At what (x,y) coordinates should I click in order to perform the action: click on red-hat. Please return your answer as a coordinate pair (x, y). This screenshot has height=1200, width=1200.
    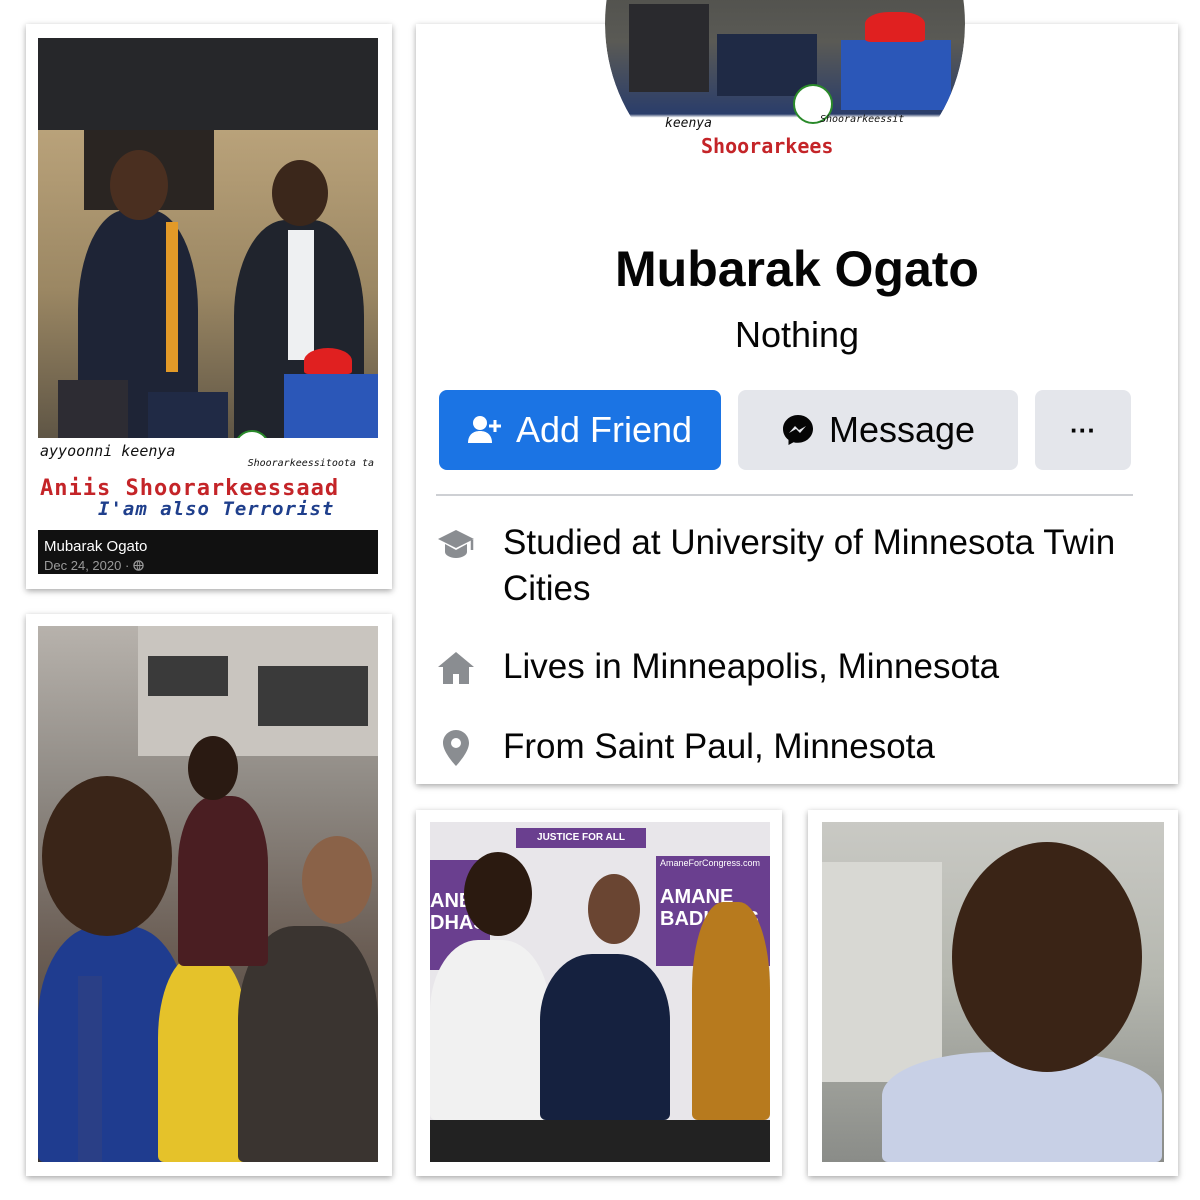
    Looking at the image, I should click on (328, 361).